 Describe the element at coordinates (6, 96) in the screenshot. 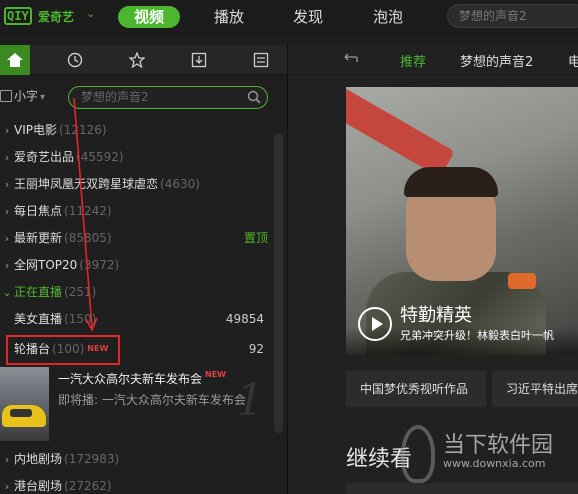

I see `font-icon` at that location.